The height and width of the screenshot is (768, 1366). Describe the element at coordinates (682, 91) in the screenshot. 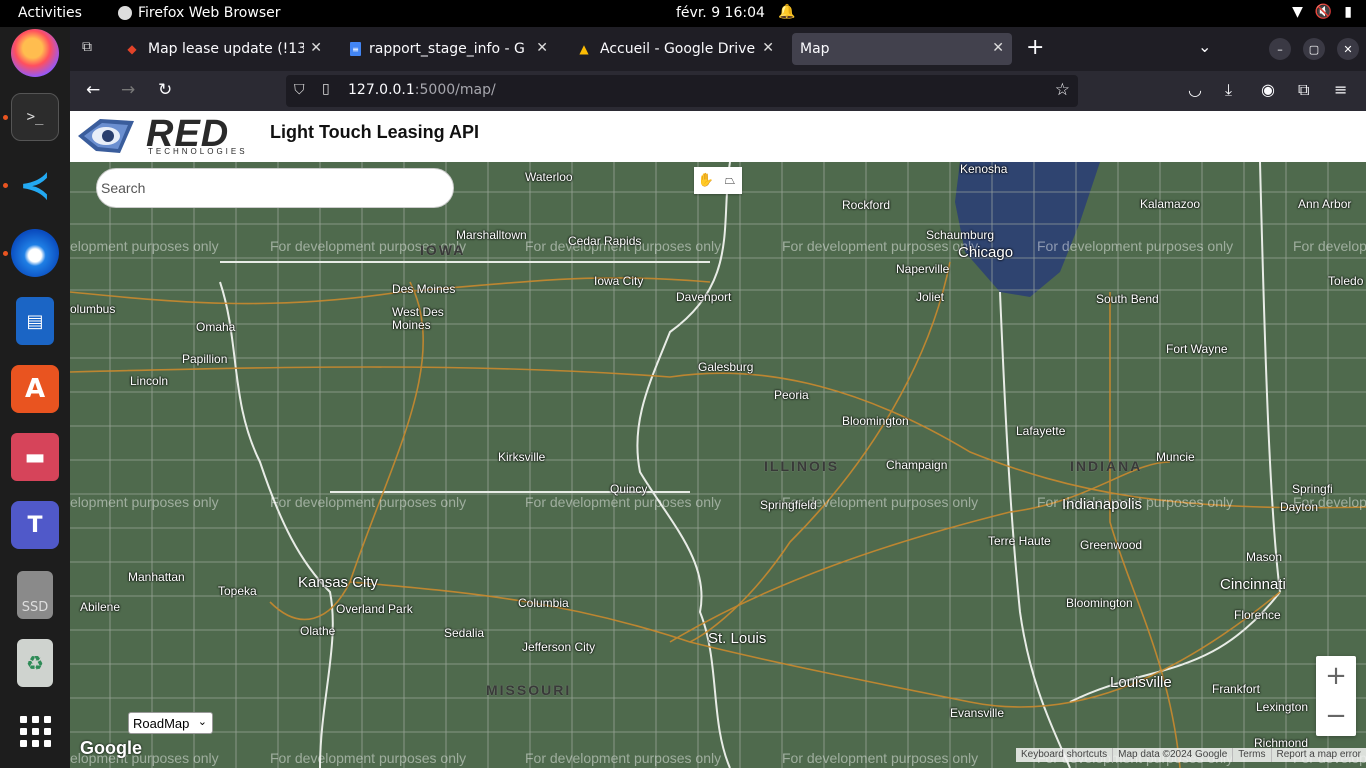

I see `address-bar: ⛉ ▯ 127.0.0.1:5000/map/ ☆` at that location.